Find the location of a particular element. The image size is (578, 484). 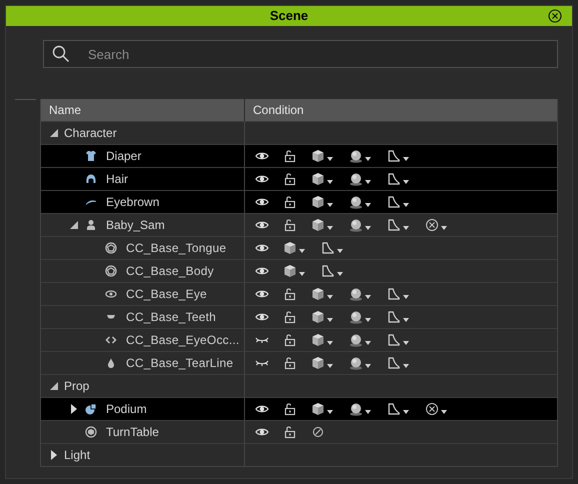

tree-row: CC_Base_TearLine is located at coordinates (299, 362).